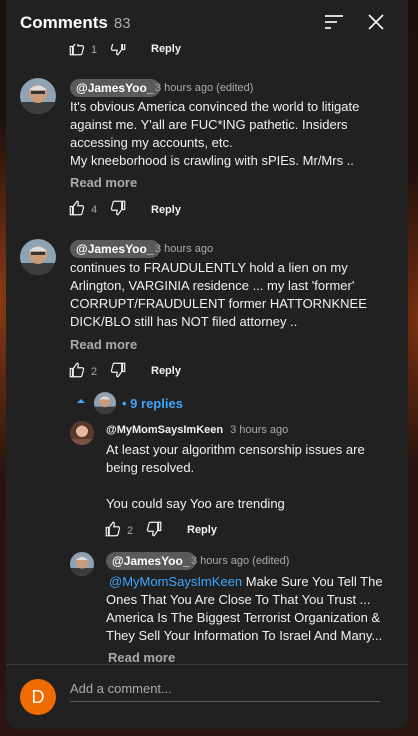  Describe the element at coordinates (152, 403) in the screenshot. I see `replies-count: • 9 replies` at that location.